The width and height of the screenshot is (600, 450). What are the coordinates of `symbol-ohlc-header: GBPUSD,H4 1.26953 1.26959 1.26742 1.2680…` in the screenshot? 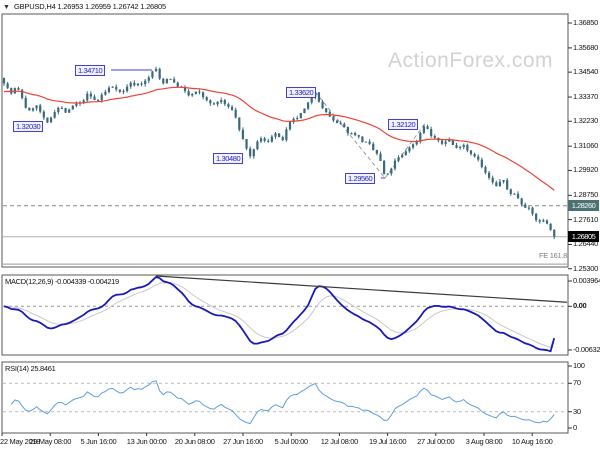 It's located at (90, 6).